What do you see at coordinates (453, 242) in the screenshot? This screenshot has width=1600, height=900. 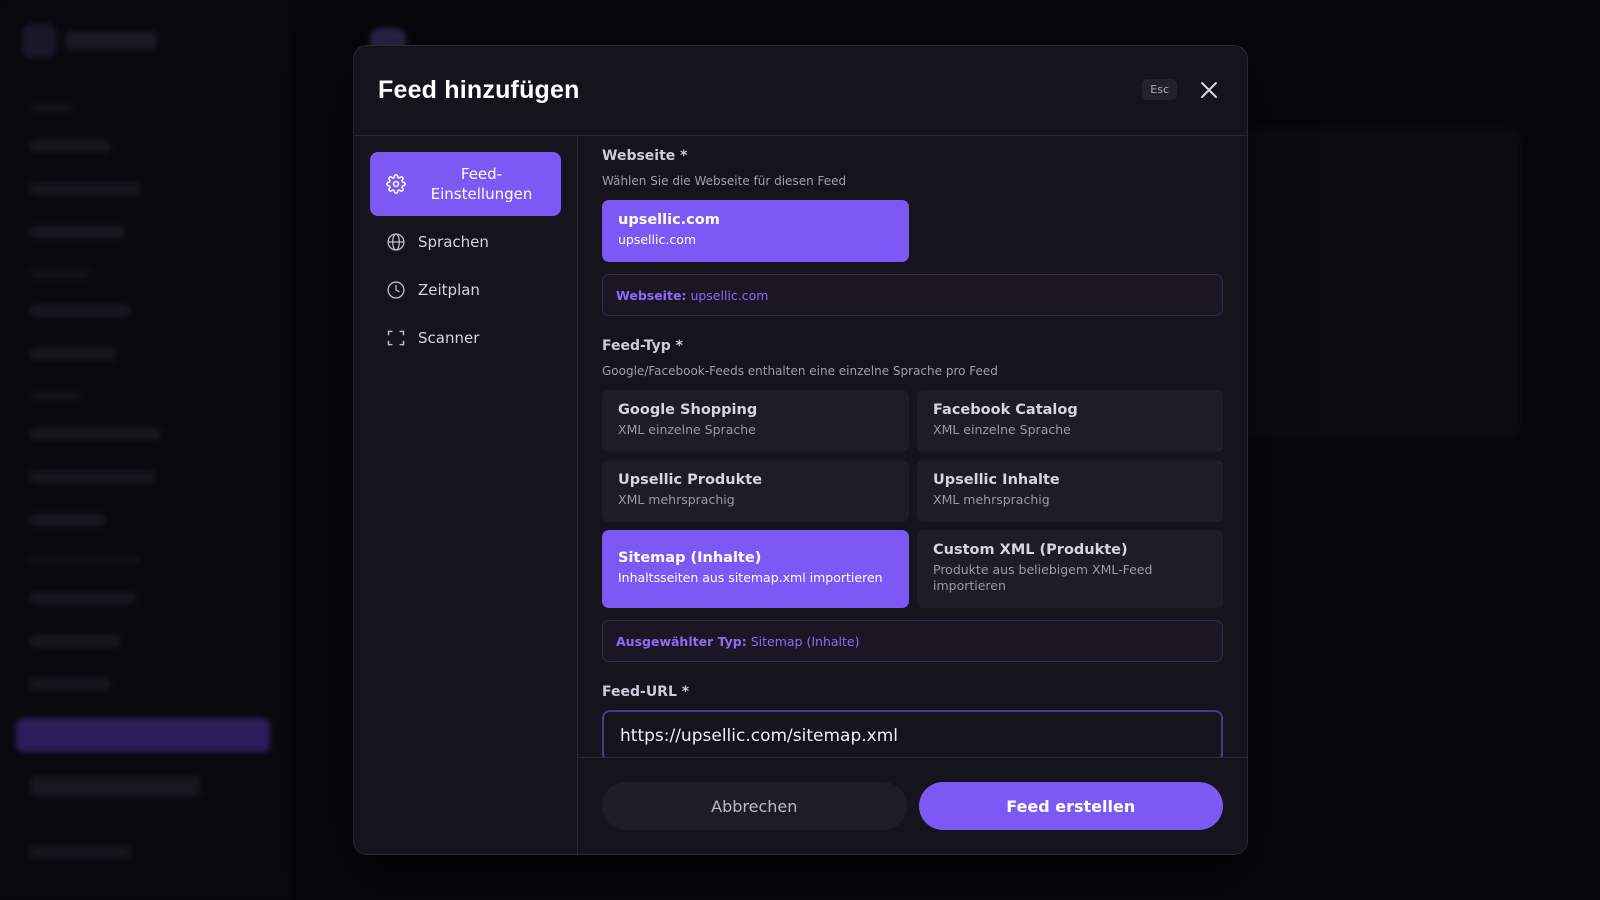 I see `nav-item-label: Sprachen` at bounding box center [453, 242].